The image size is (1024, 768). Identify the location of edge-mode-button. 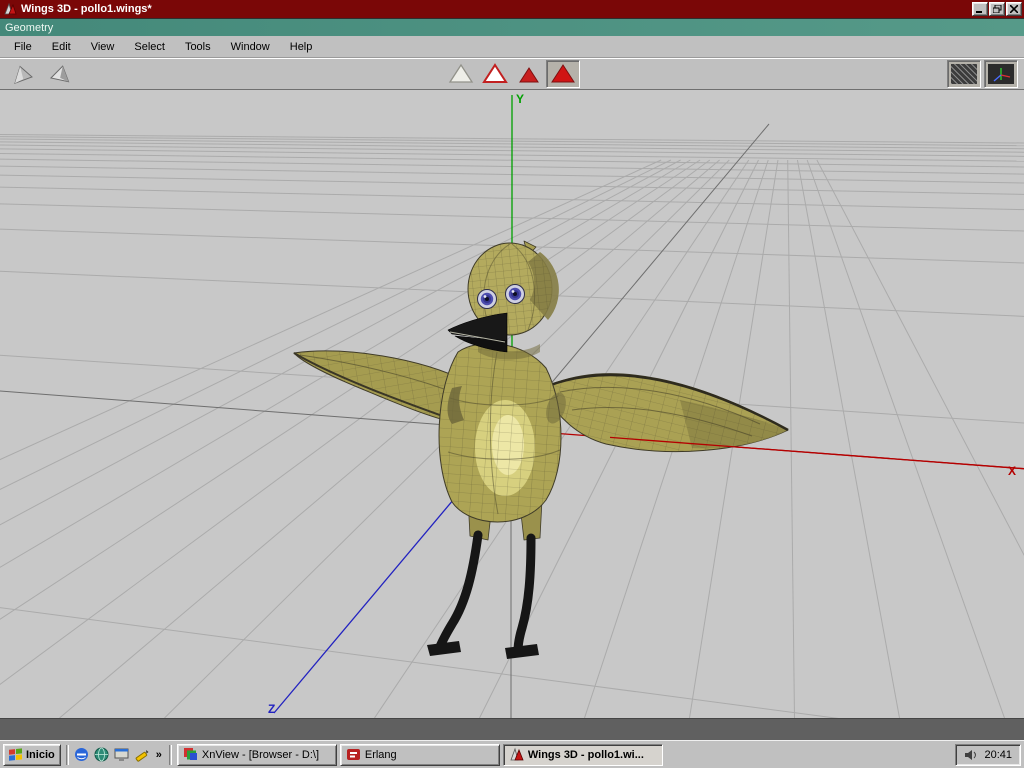
(495, 74).